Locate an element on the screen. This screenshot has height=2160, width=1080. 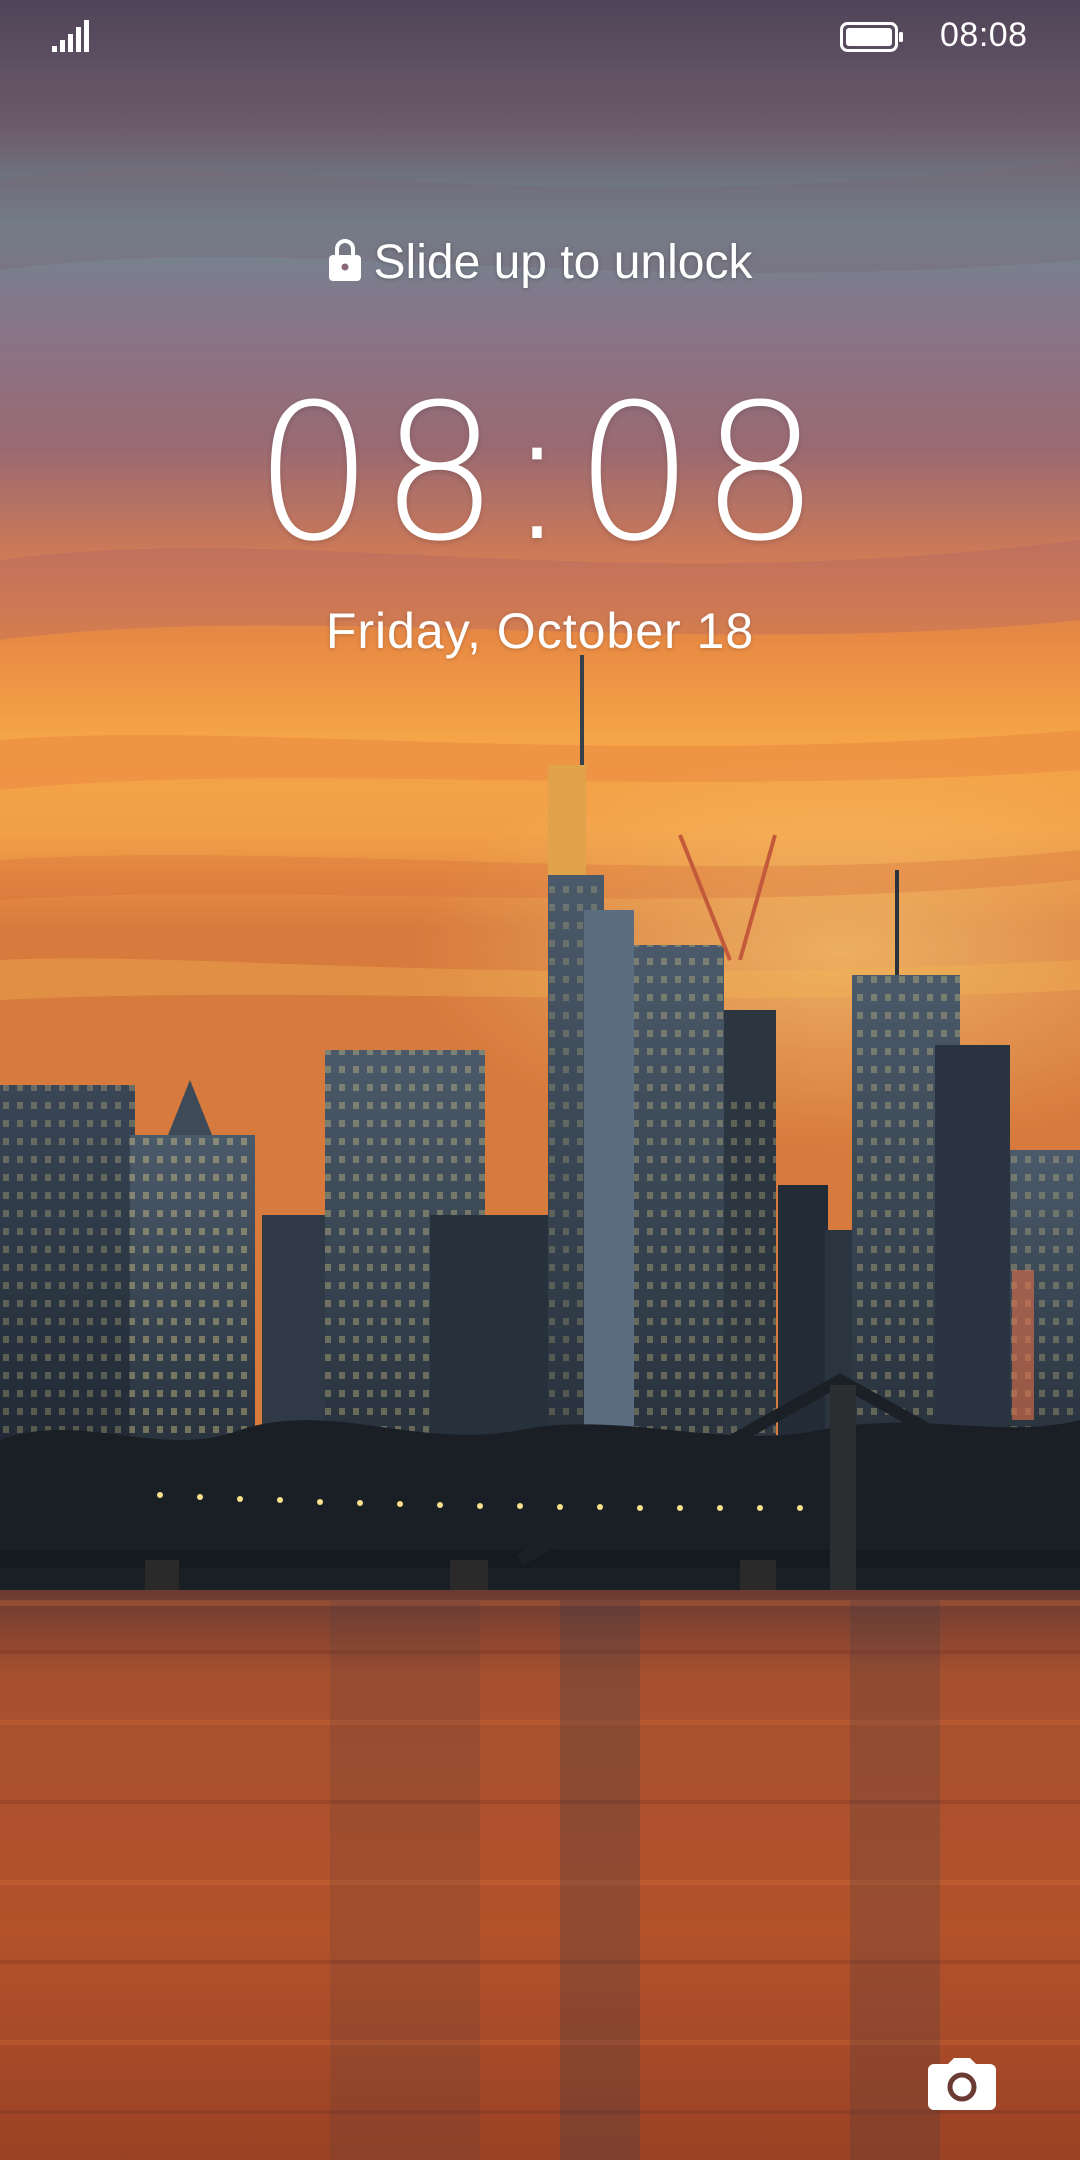
camera-icon is located at coordinates (962, 2084).